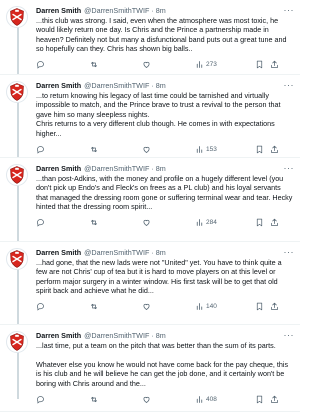 The image size is (320, 418). What do you see at coordinates (225, 222) in the screenshot?
I see `views-button: 284` at bounding box center [225, 222].